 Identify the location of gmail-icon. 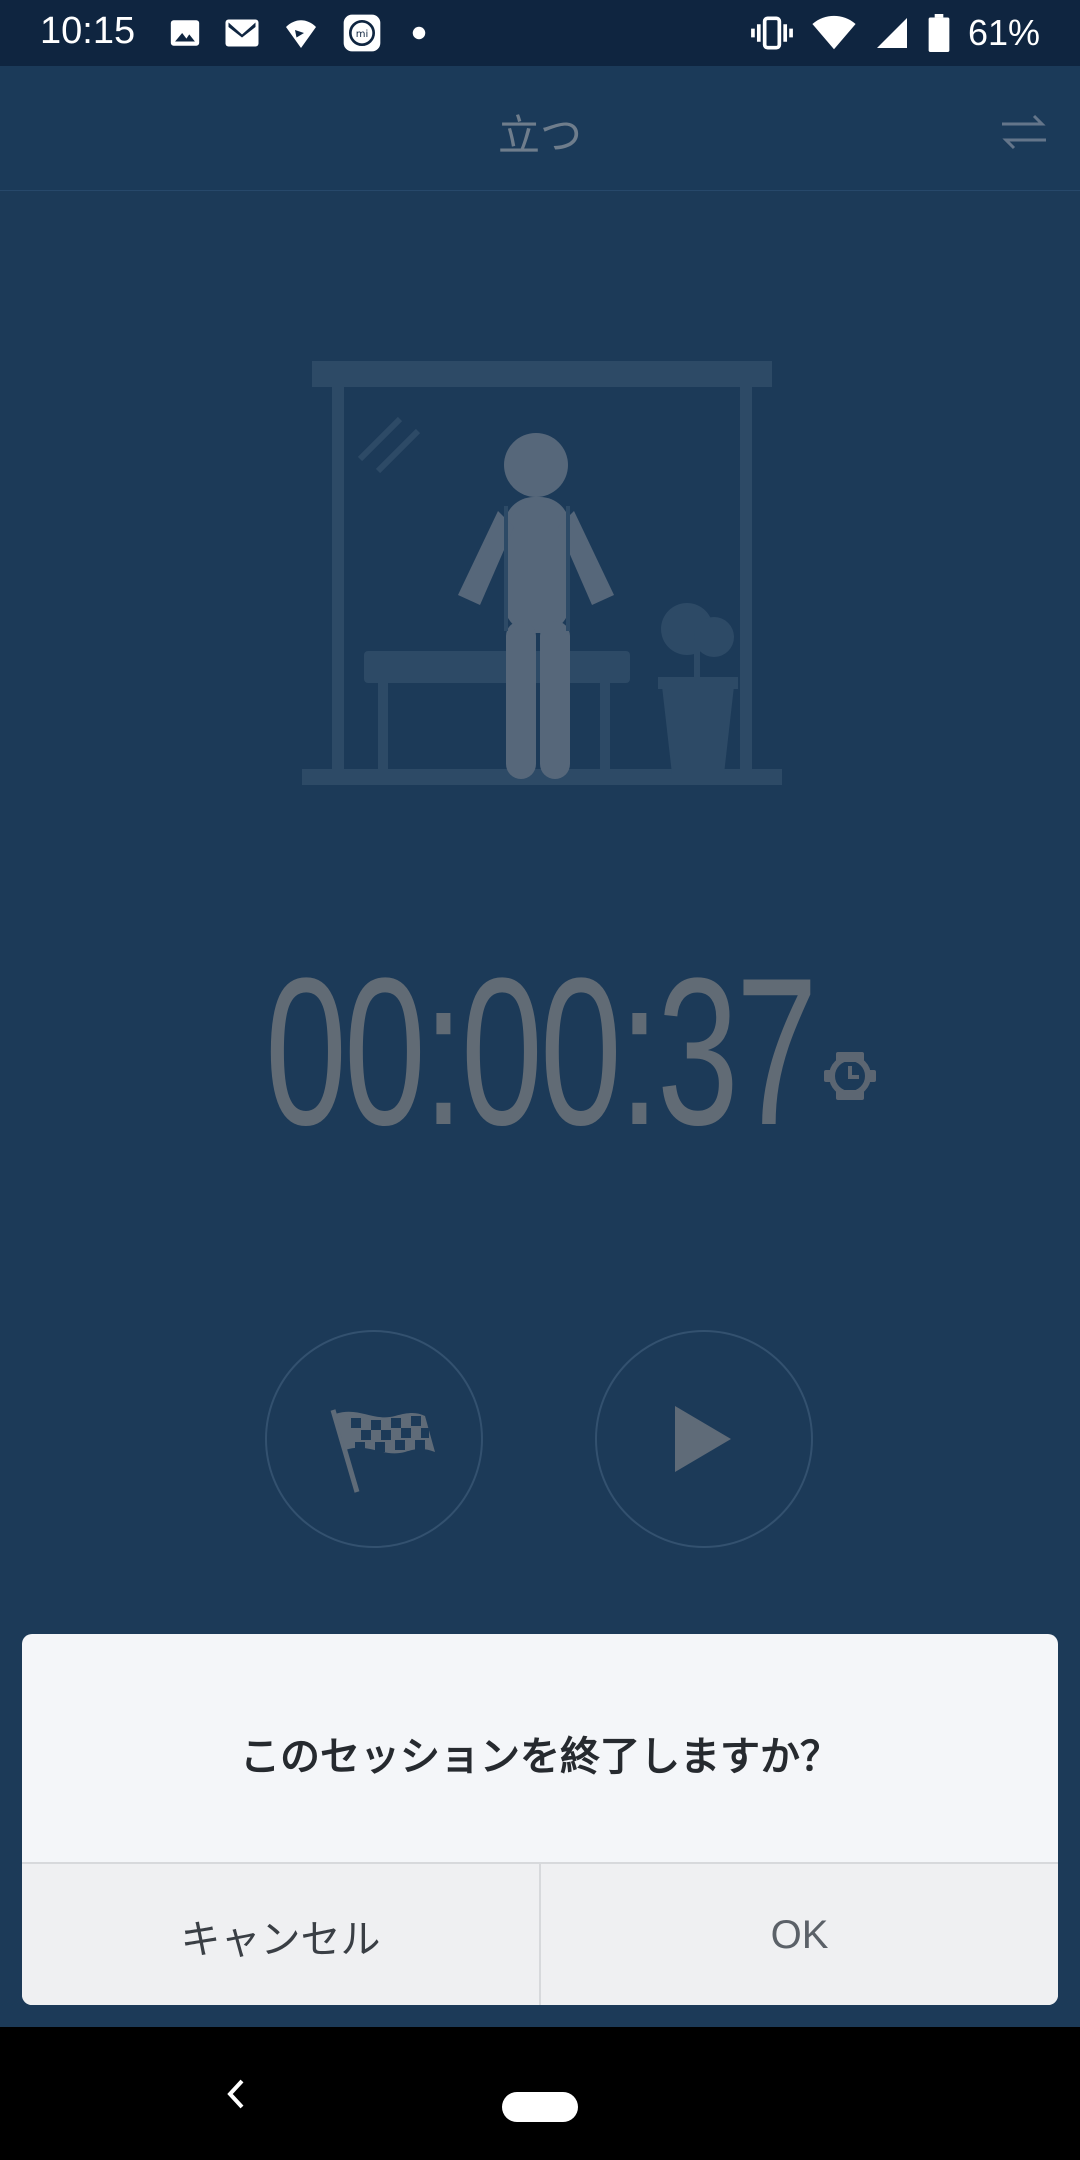
(242, 33).